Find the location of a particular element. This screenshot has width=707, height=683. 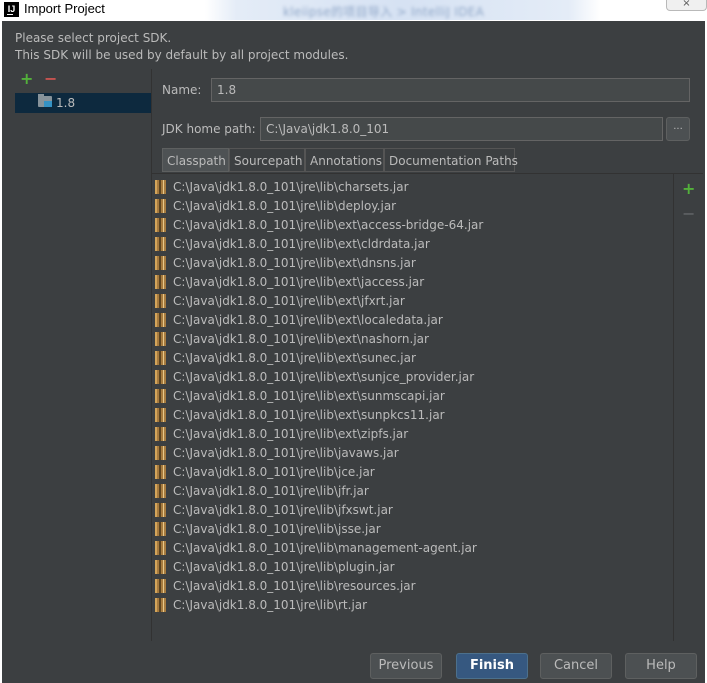

previous-button: Previous is located at coordinates (406, 666).